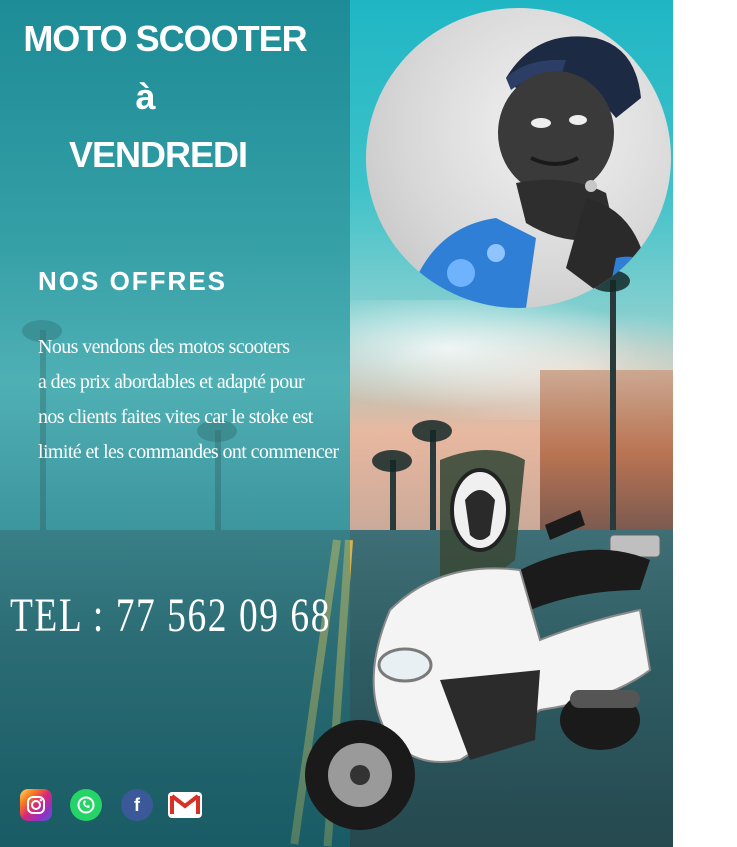  I want to click on instagram-icon, so click(36, 805).